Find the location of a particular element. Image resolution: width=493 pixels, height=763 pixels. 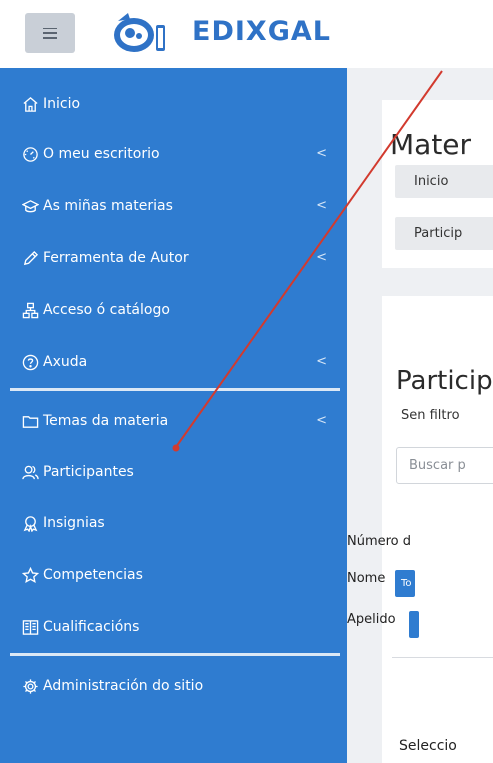

sitemap-icon is located at coordinates (30, 310).